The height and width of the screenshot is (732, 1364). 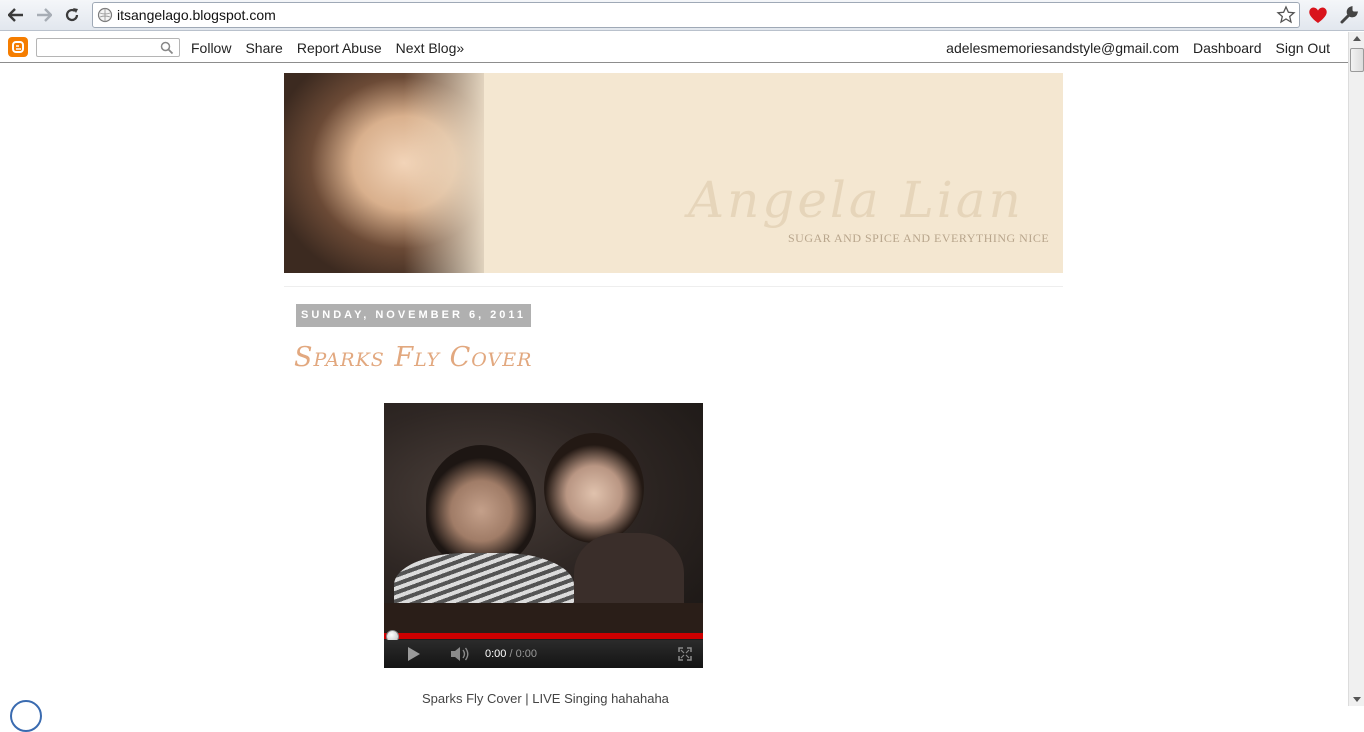 What do you see at coordinates (919, 238) in the screenshot?
I see `blog-tagline: SUGAR AND SPICE AND EVERYTHING NICE` at bounding box center [919, 238].